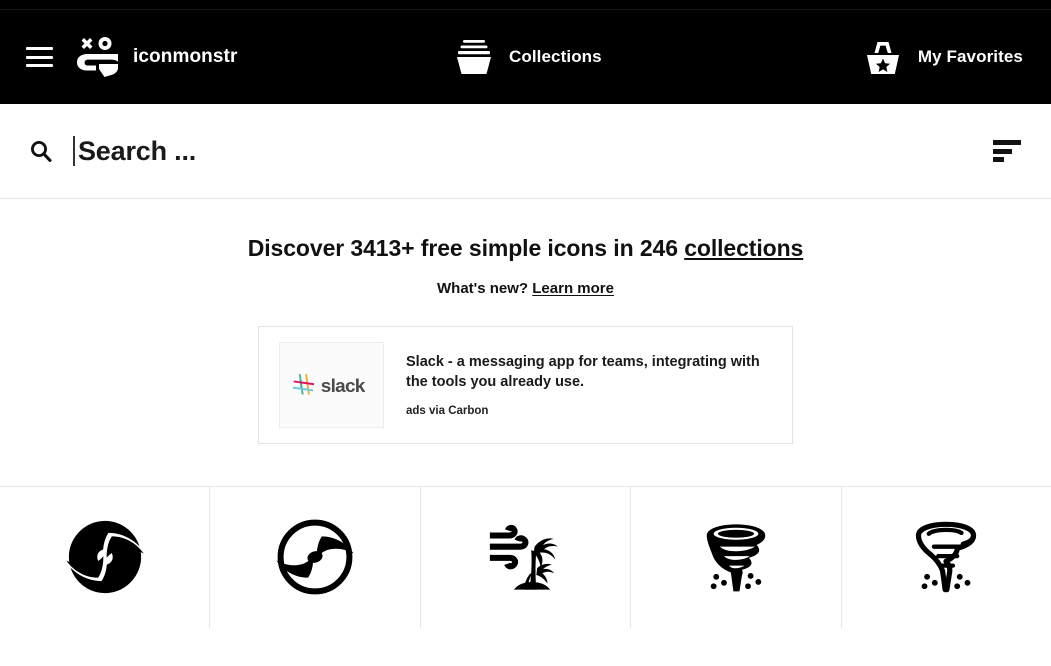  What do you see at coordinates (555, 56) in the screenshot?
I see `nav-label-collections: Collections` at bounding box center [555, 56].